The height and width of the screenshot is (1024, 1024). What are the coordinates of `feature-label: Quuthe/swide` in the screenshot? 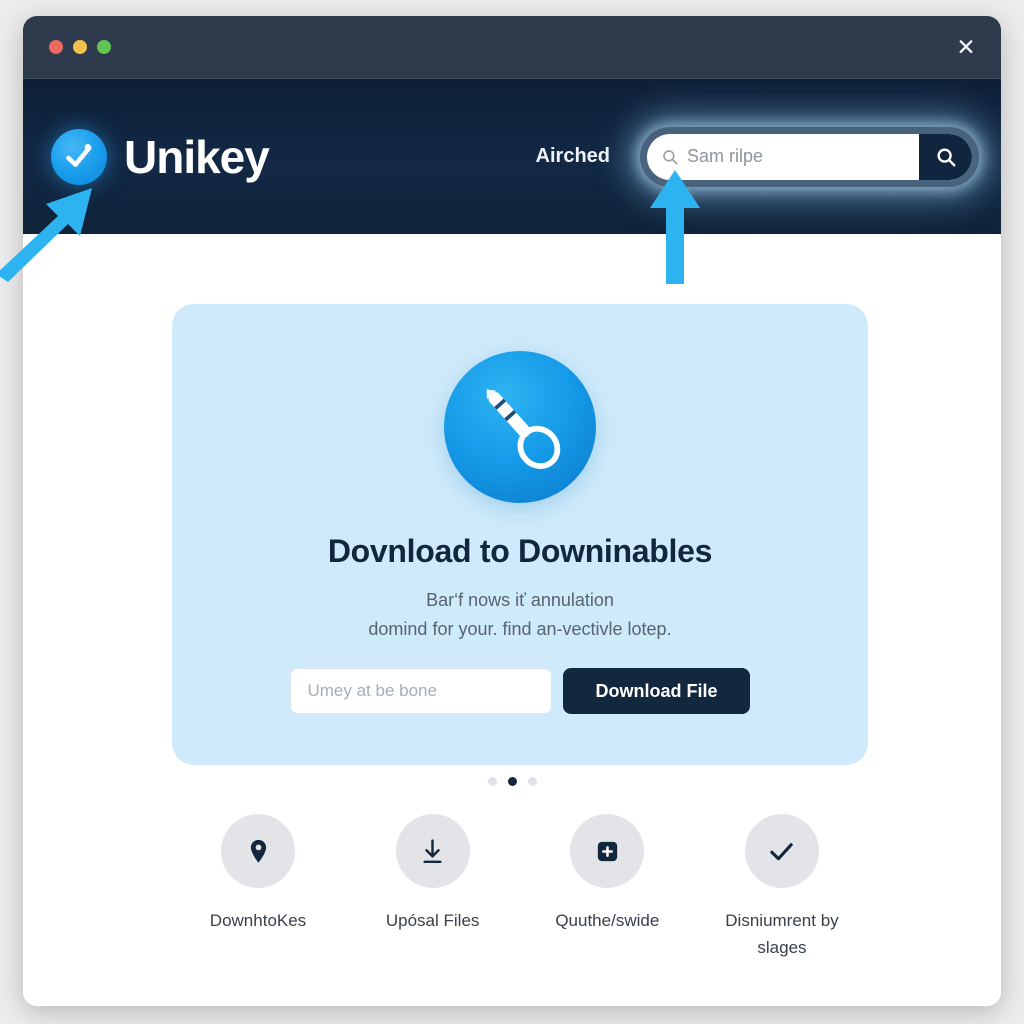 It's located at (607, 920).